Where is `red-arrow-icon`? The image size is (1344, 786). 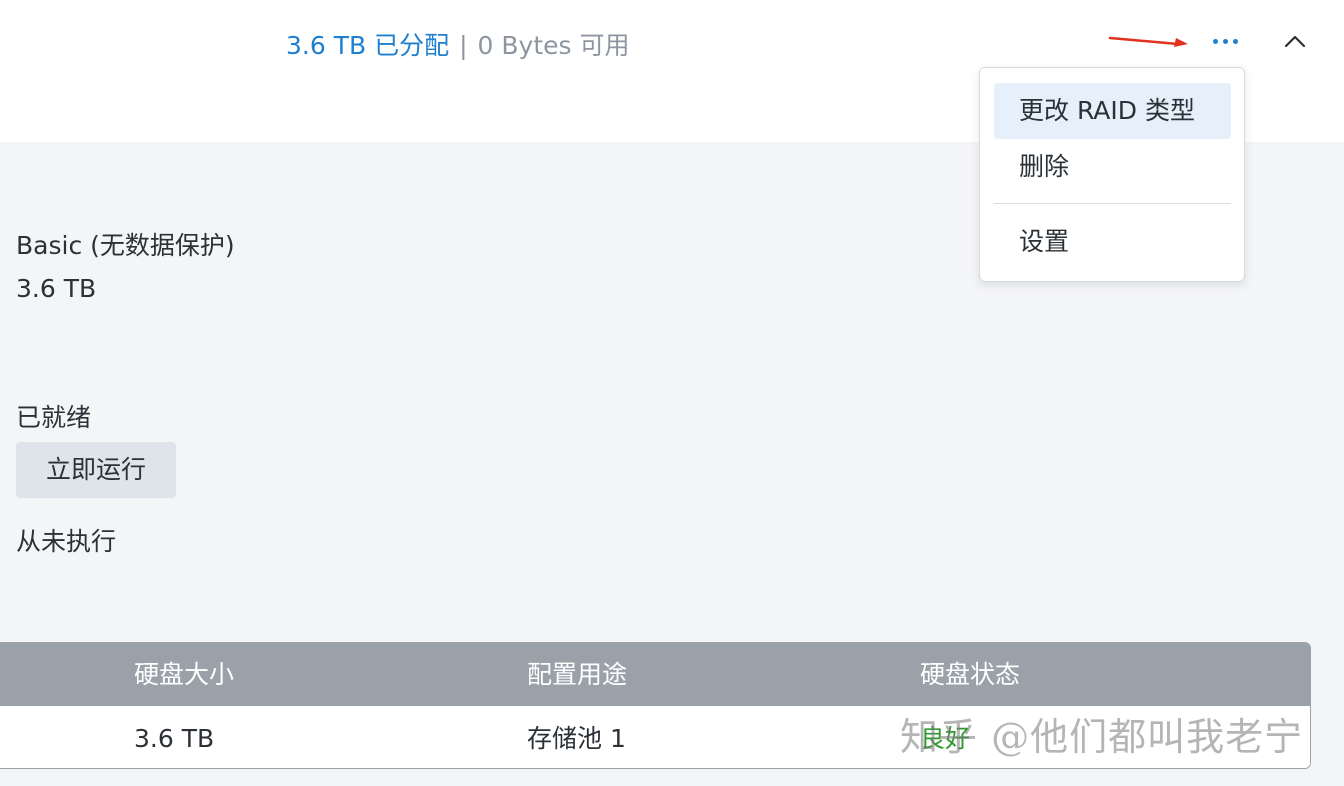 red-arrow-icon is located at coordinates (1148, 41).